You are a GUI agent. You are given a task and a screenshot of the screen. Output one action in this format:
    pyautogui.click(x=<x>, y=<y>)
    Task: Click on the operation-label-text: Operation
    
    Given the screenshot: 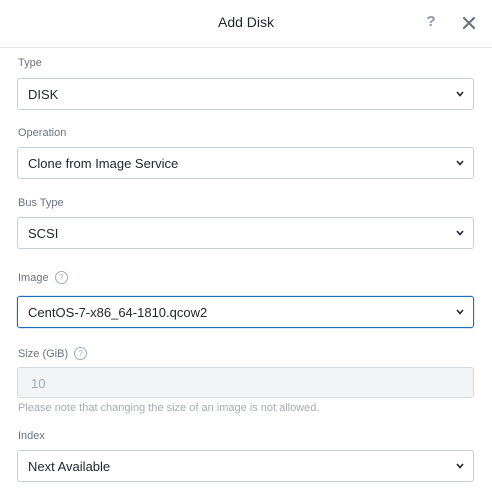 What is the action you would take?
    pyautogui.click(x=42, y=133)
    